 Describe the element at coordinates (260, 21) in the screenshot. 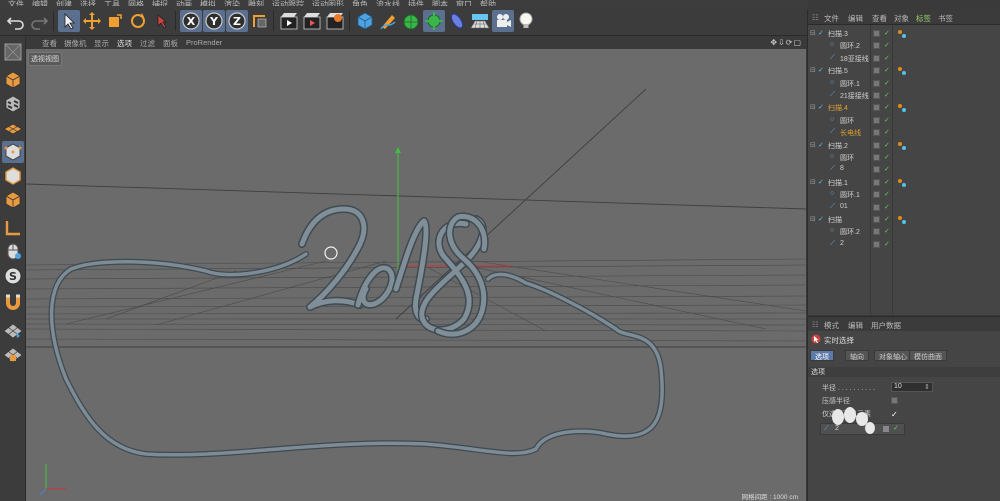

I see `coordinate-system-button` at that location.